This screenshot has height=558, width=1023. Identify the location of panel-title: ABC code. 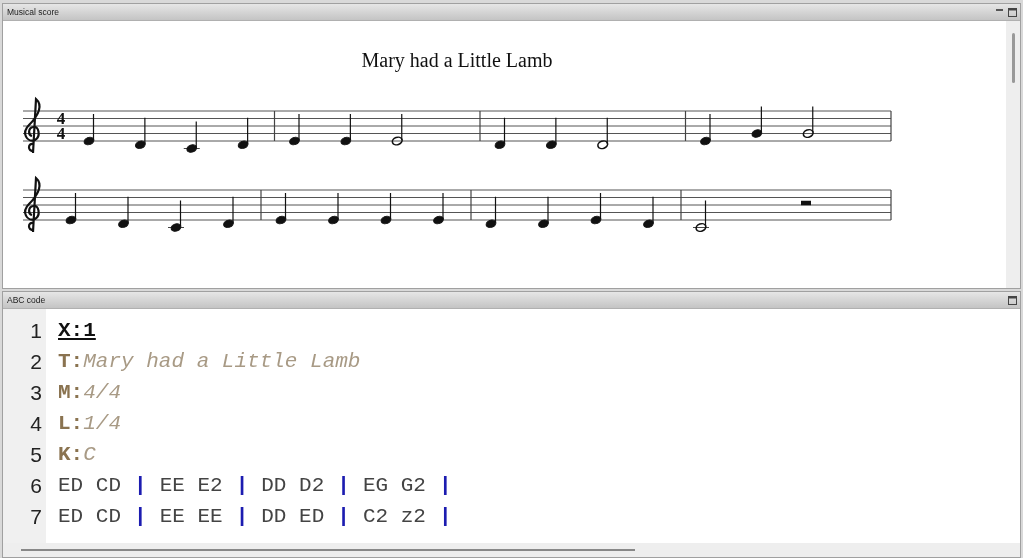
(26, 300).